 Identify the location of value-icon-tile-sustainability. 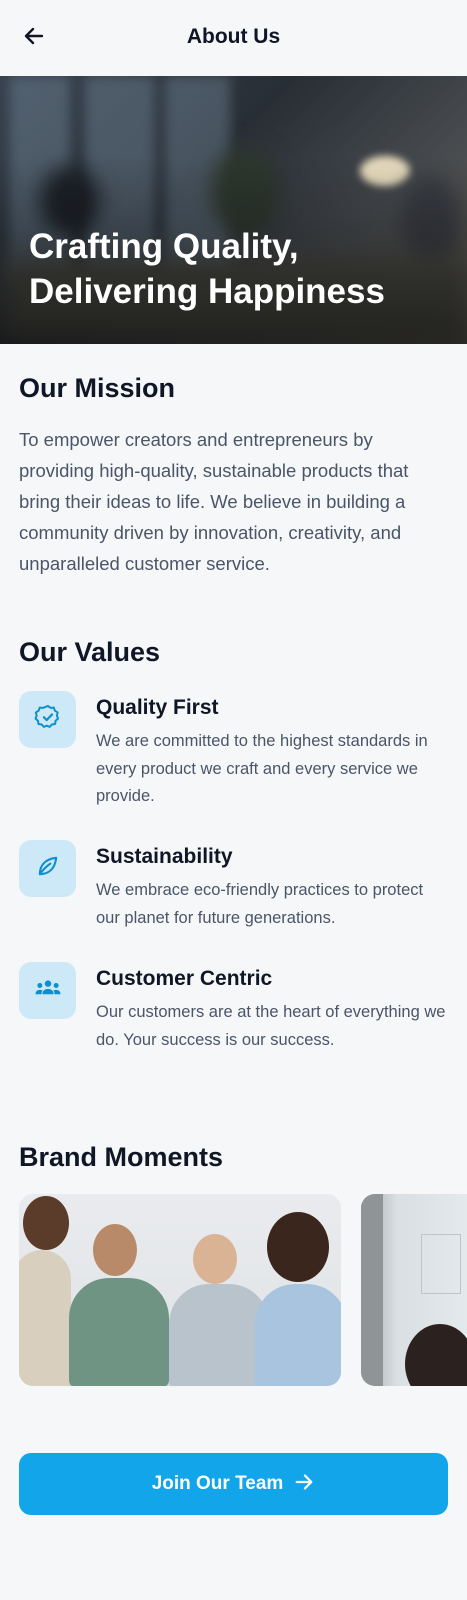
(47, 868).